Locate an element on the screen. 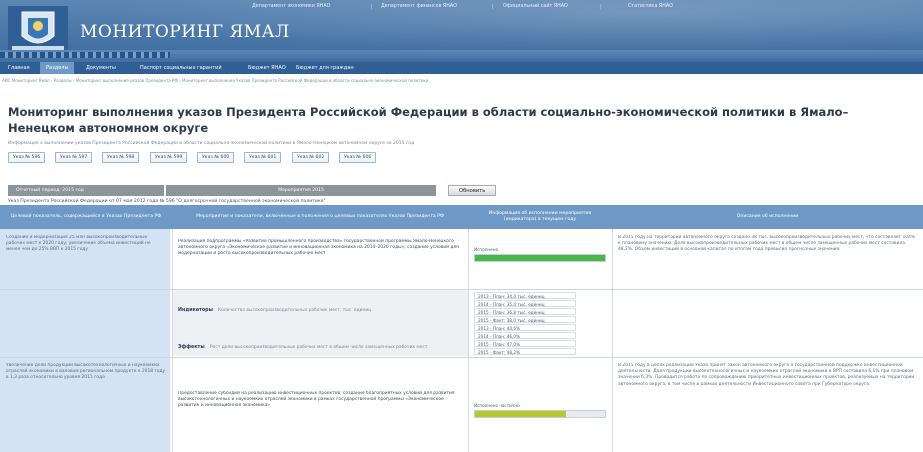  top-link-economy: Департамент экономики ЯНАО is located at coordinates (291, 6).